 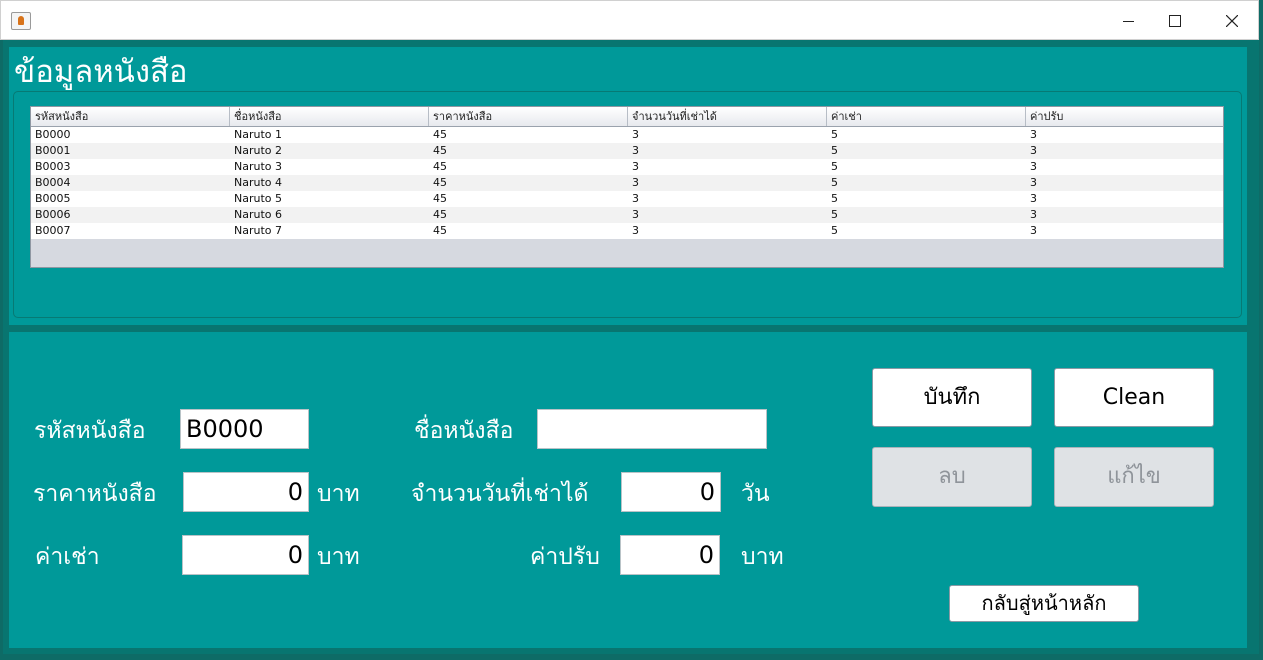 I want to click on price-label: ราคาหนังสือ, so click(x=95, y=494).